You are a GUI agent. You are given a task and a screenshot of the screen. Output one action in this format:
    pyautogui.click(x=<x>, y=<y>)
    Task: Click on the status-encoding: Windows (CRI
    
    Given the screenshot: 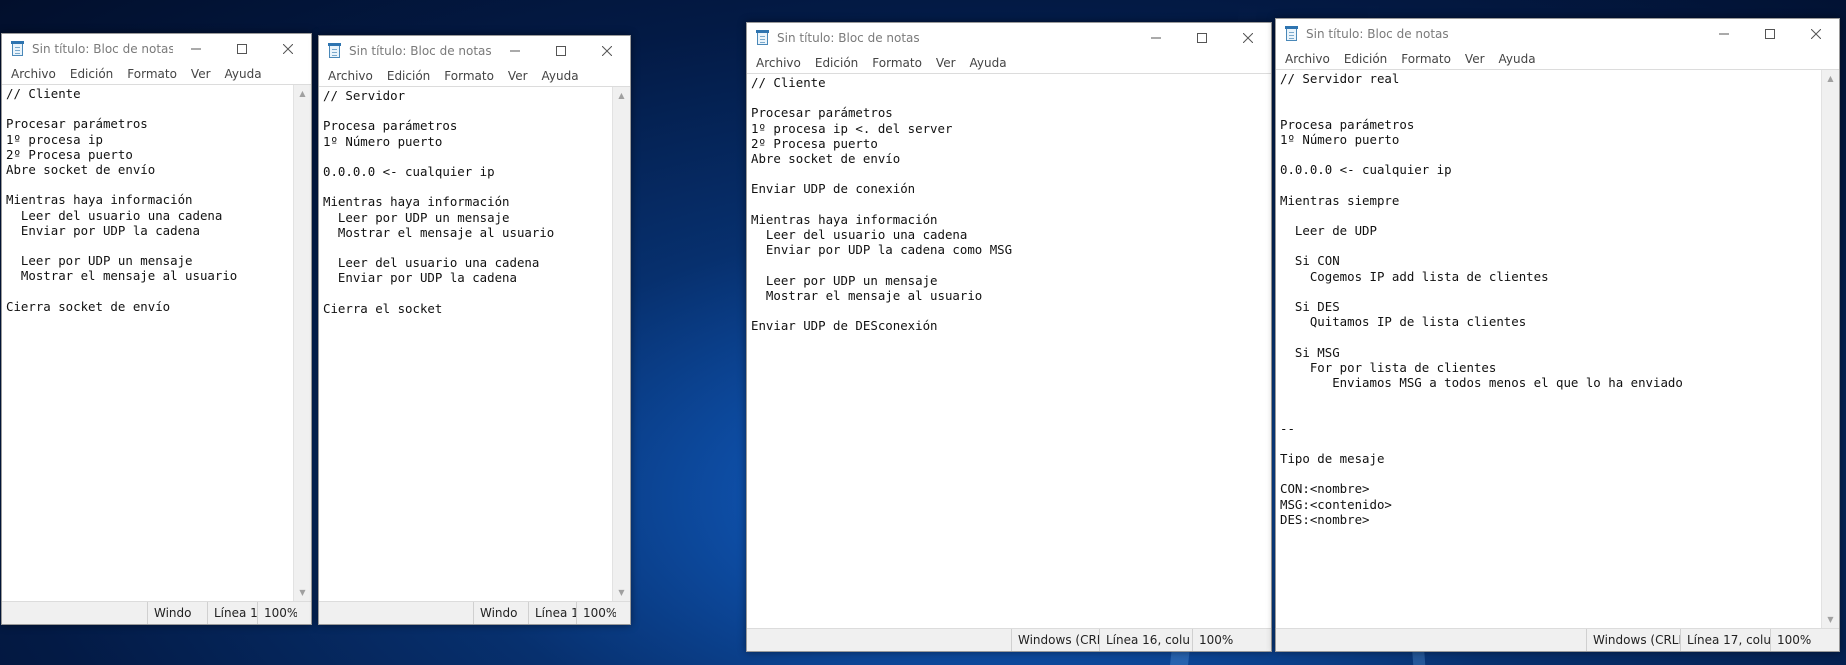 What is the action you would take?
    pyautogui.click(x=1055, y=640)
    